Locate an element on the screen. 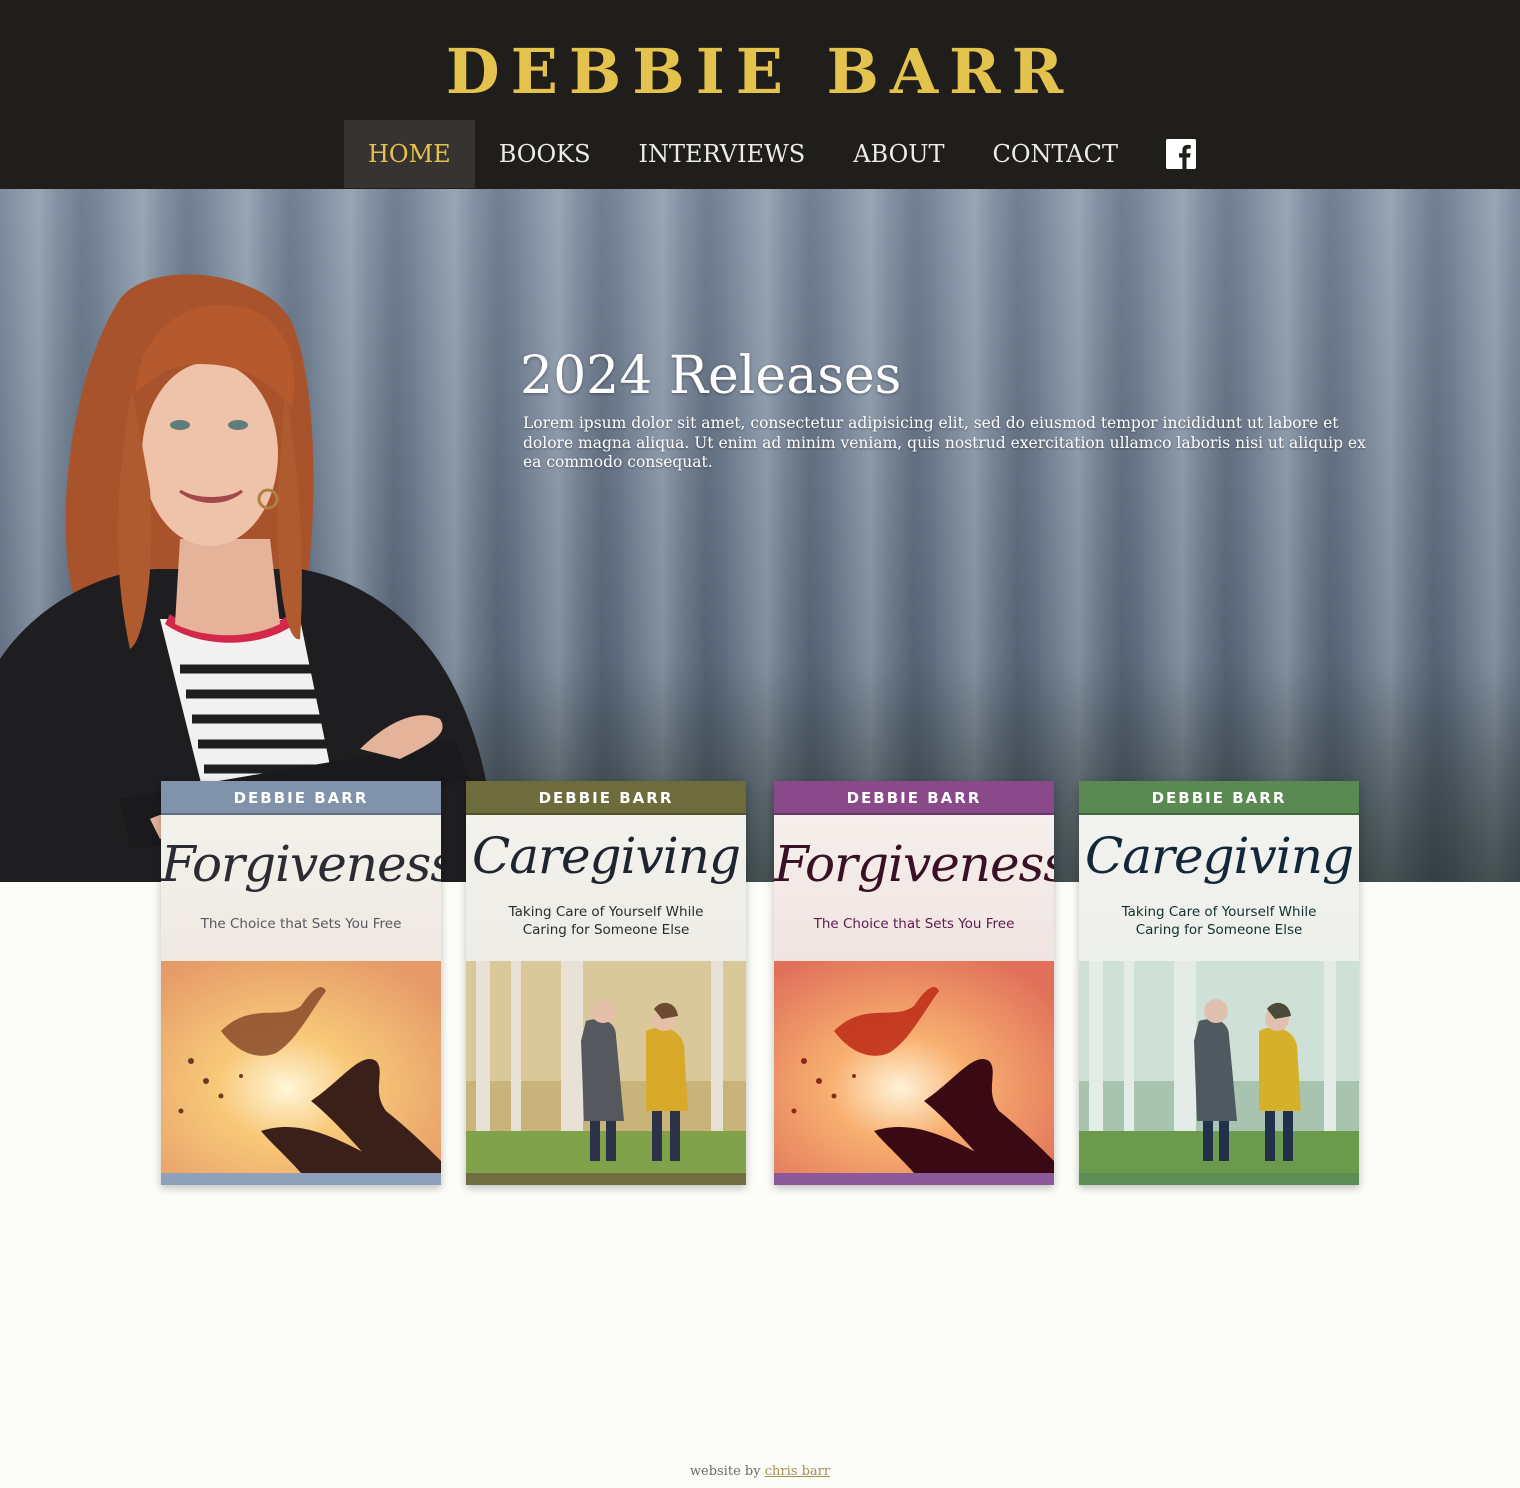 The height and width of the screenshot is (1488, 1520). facebook-icon is located at coordinates (1180, 154).